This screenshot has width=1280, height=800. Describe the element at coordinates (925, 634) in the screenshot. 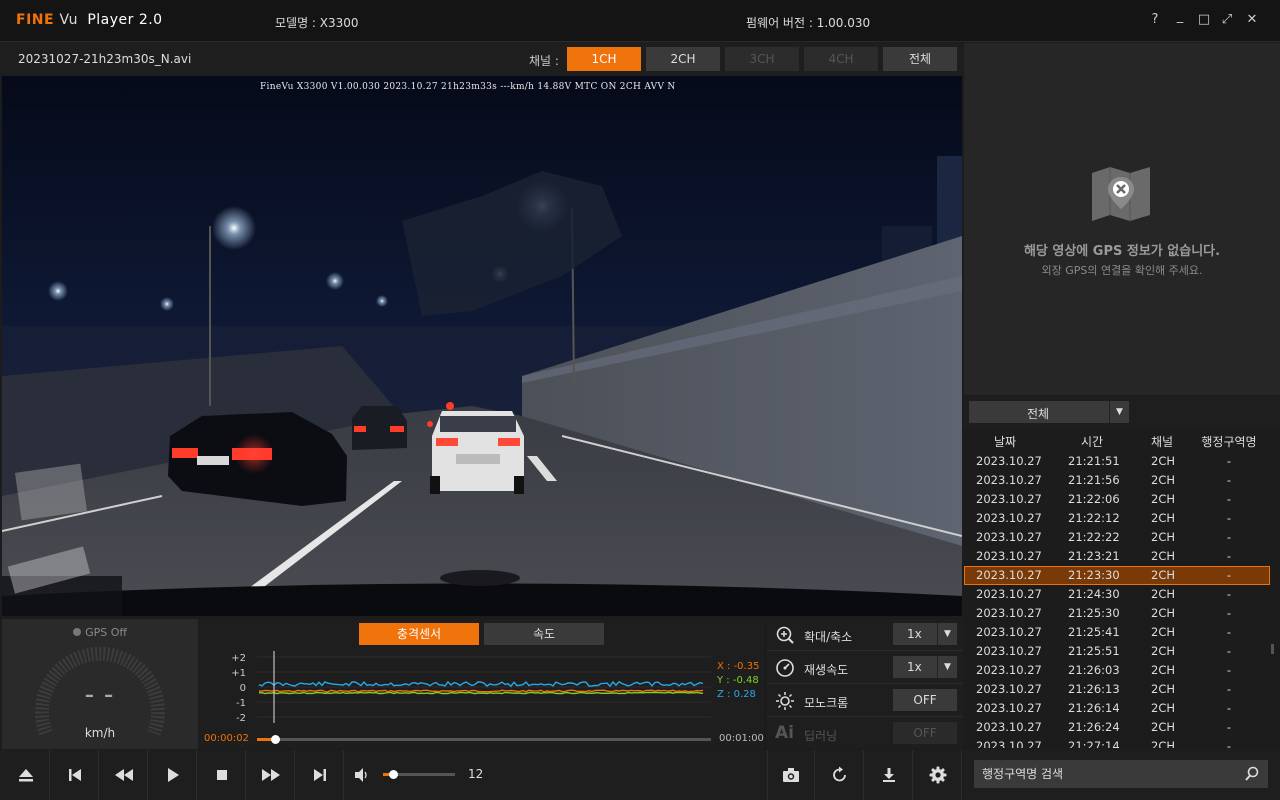

I see `zoom-select: 1x ▼` at that location.